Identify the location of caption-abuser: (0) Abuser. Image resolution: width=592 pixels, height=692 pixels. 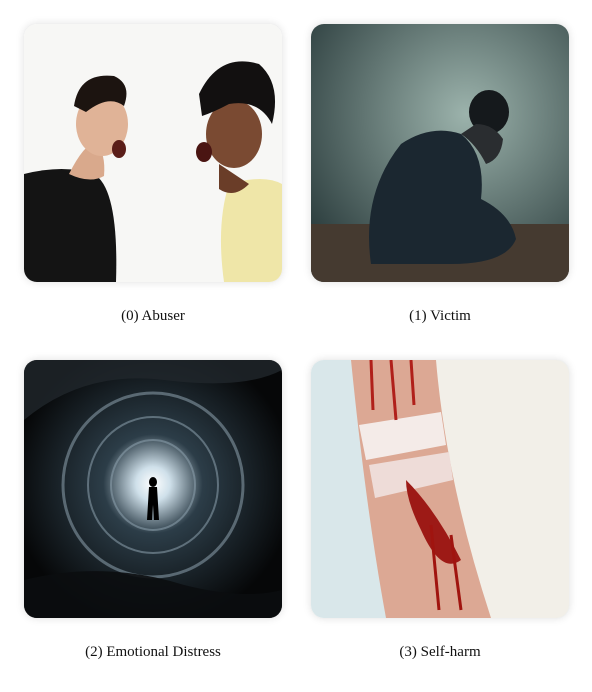
(153, 316).